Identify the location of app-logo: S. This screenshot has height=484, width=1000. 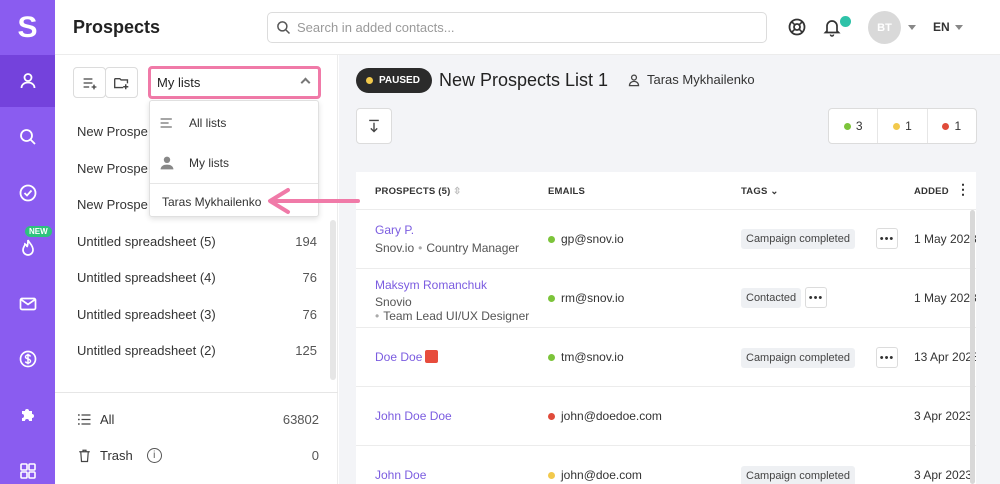
(27, 27).